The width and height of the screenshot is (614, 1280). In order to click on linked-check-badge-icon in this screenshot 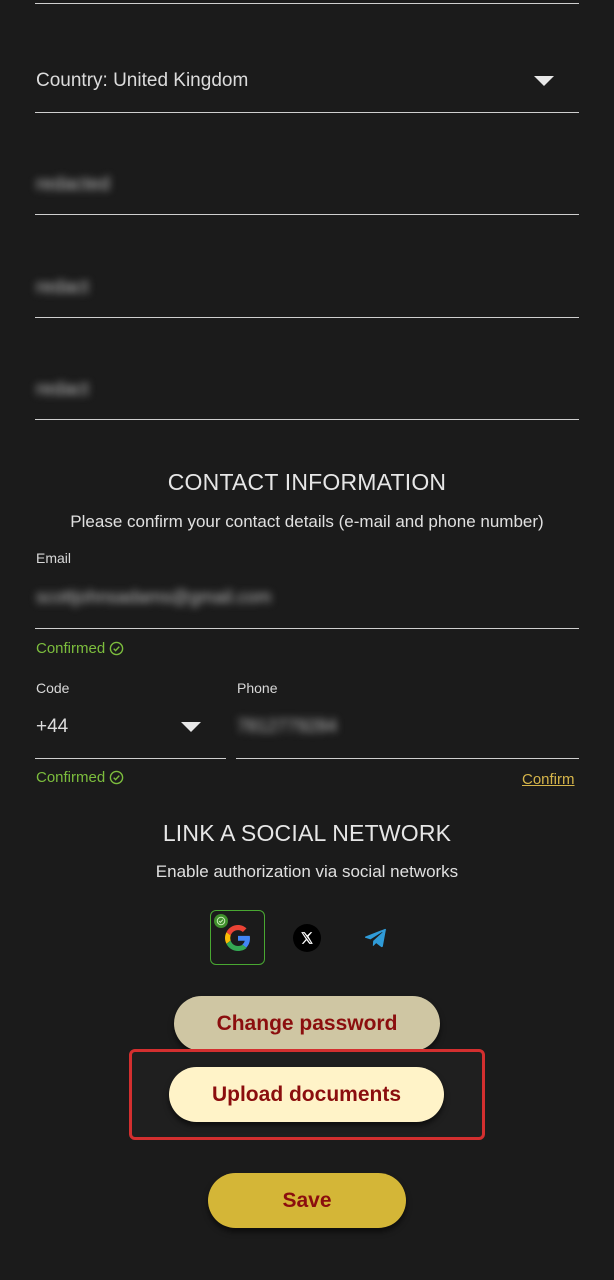, I will do `click(221, 921)`.